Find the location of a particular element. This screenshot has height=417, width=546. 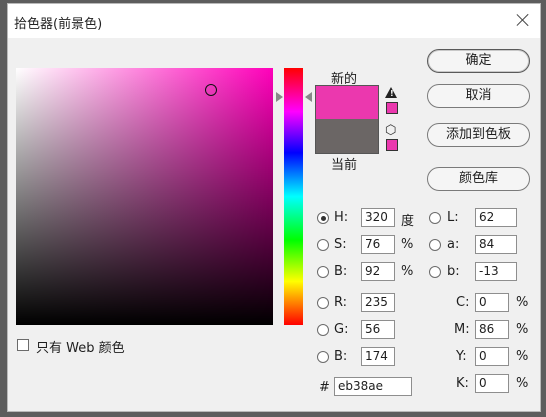

current-color-label: 当前 is located at coordinates (344, 165).